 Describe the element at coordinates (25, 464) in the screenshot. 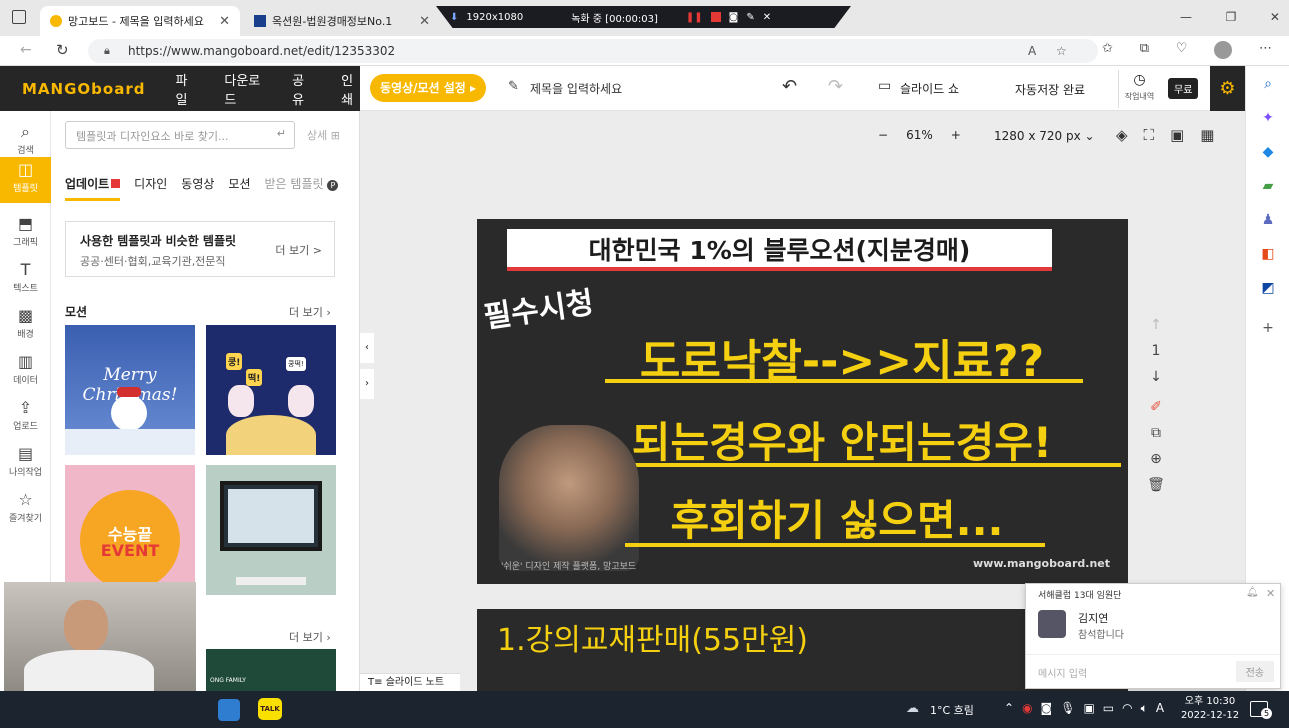

I see `rail-mywork: ▤ 나의작업` at that location.